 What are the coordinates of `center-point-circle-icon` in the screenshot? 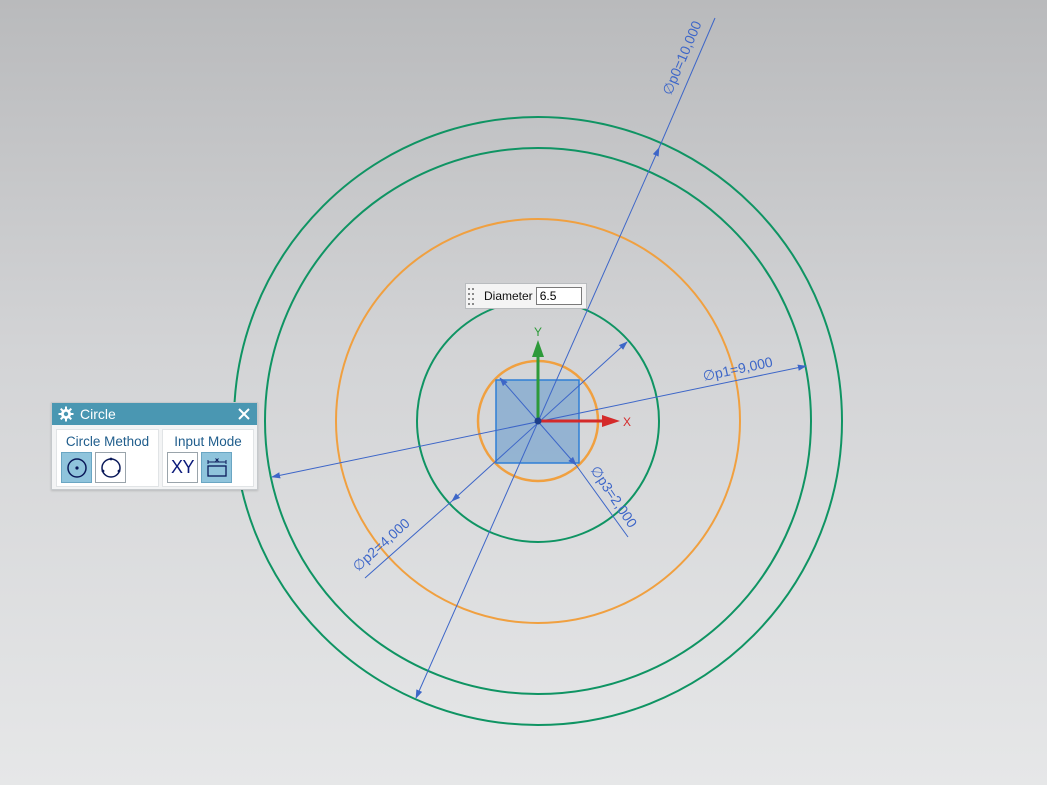 It's located at (76, 467).